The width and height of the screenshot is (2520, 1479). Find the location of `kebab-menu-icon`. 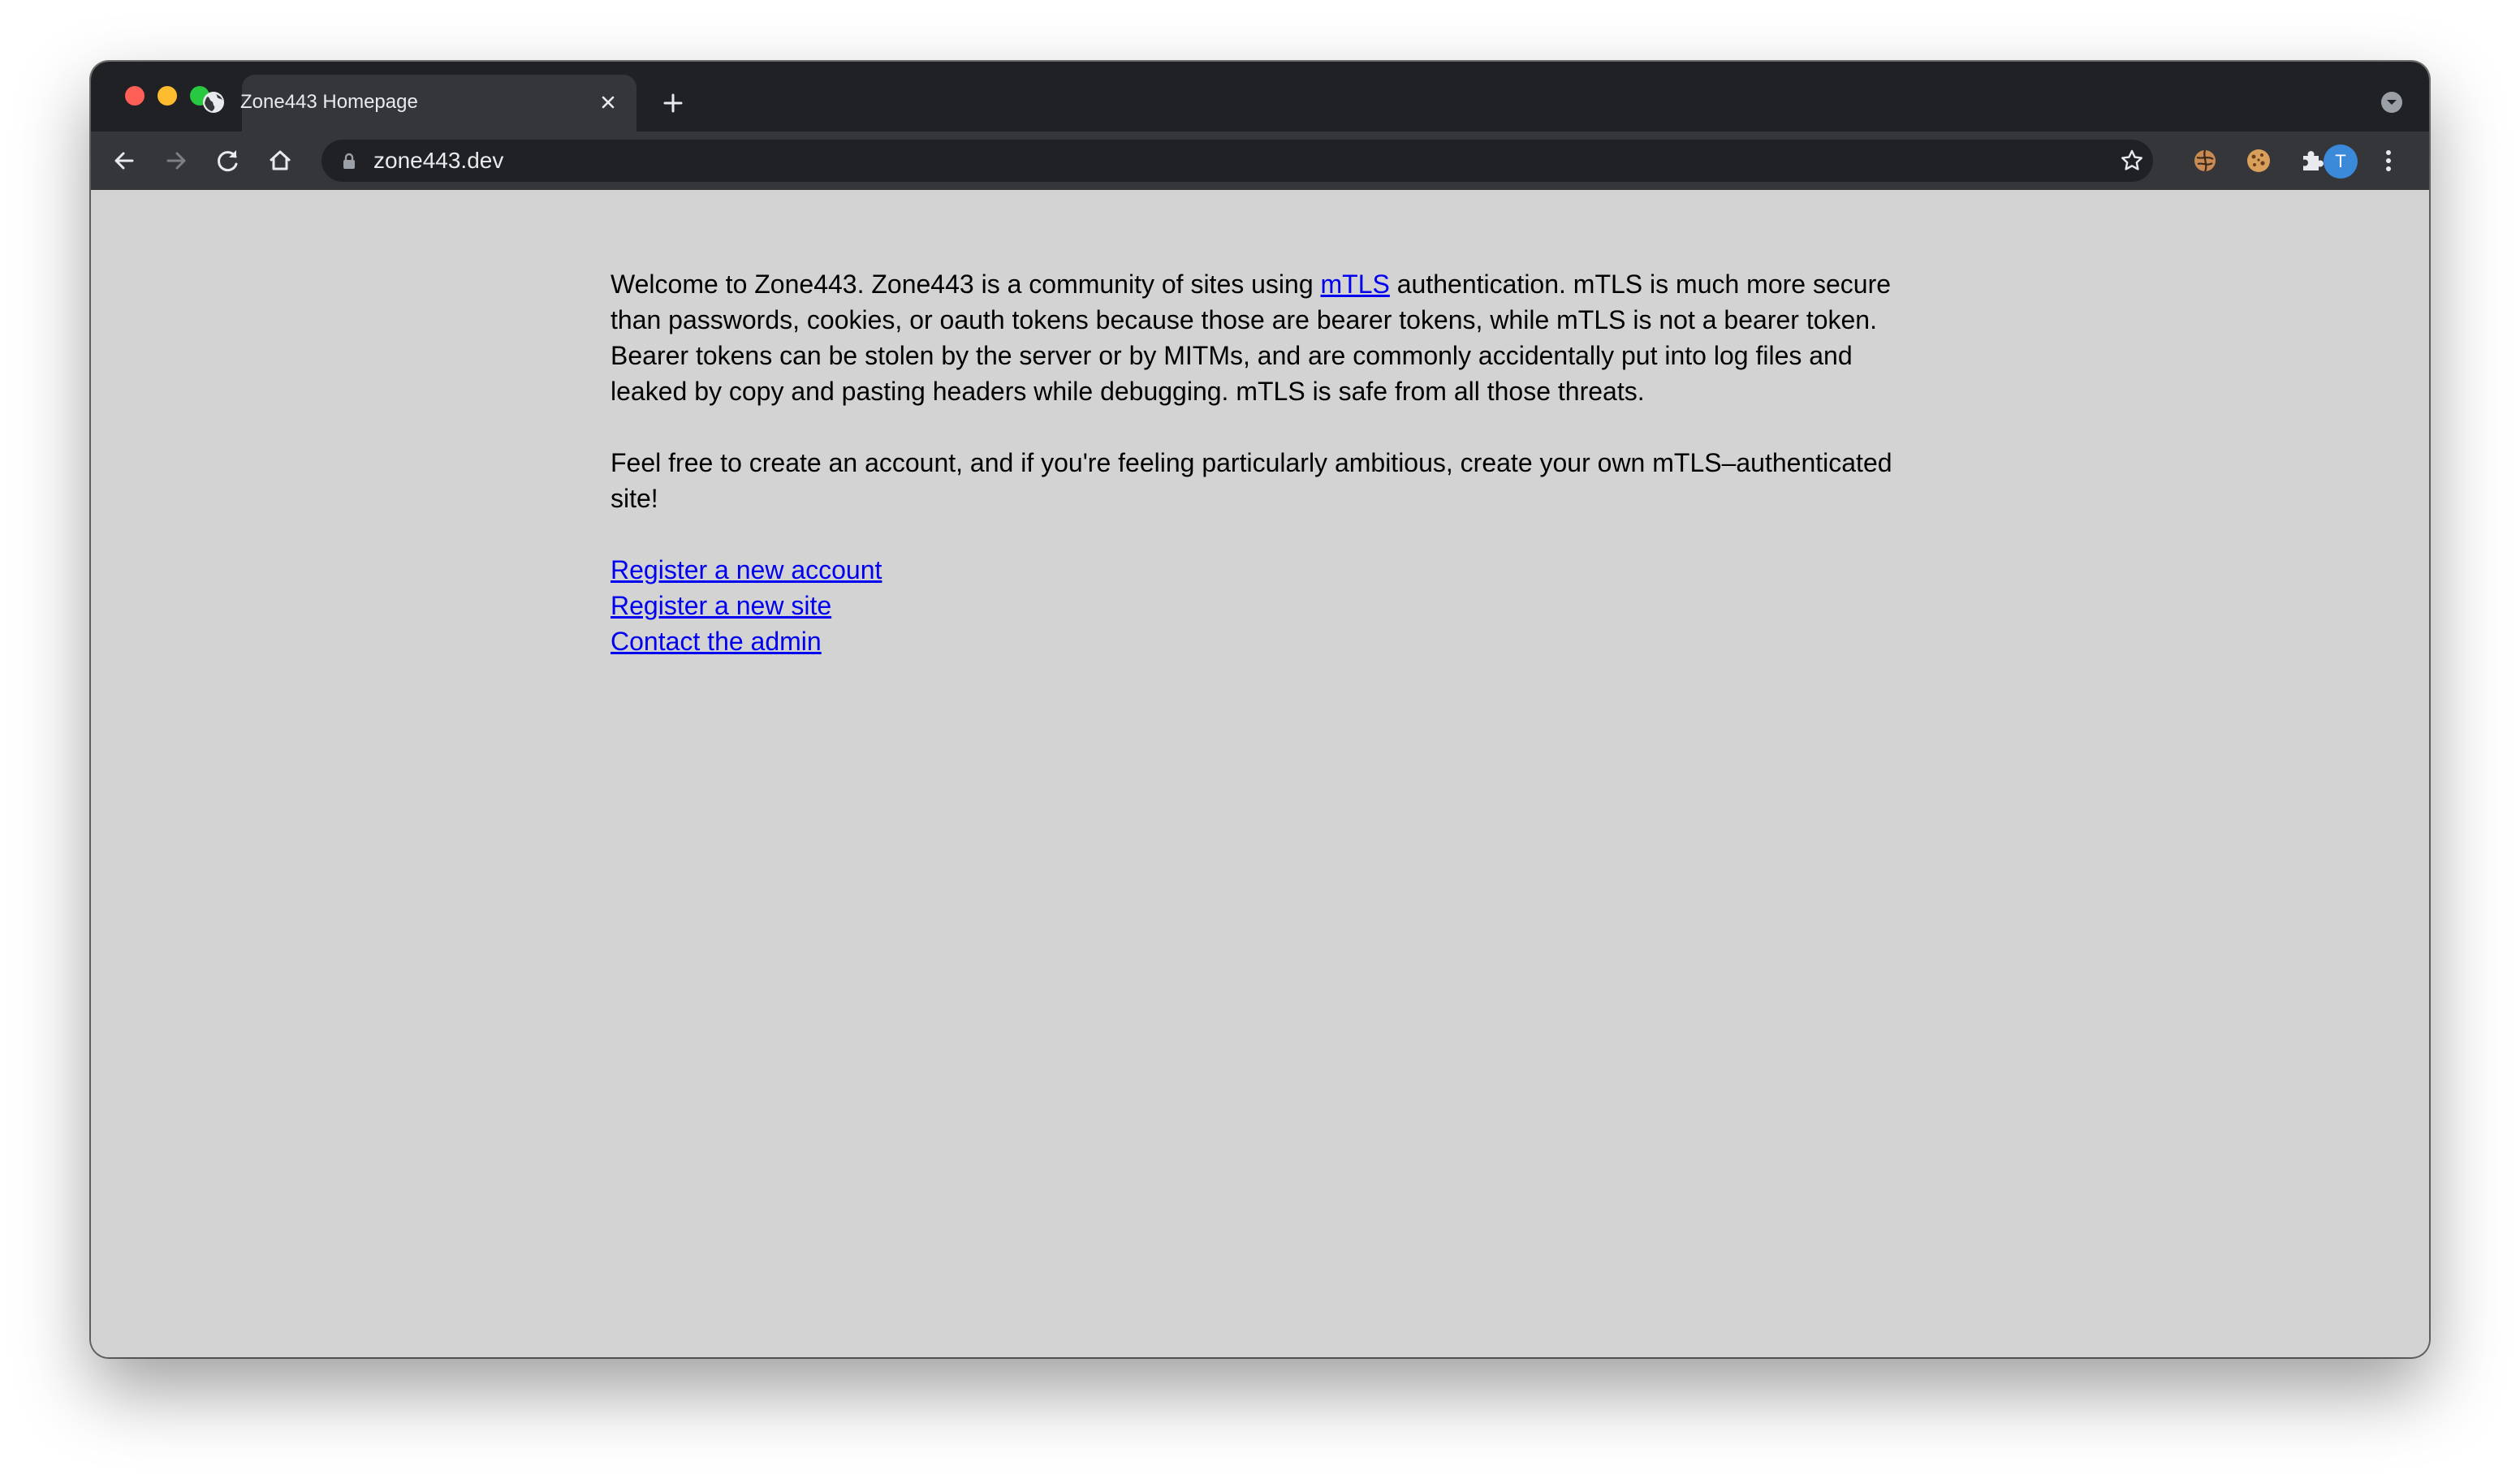

kebab-menu-icon is located at coordinates (2388, 160).